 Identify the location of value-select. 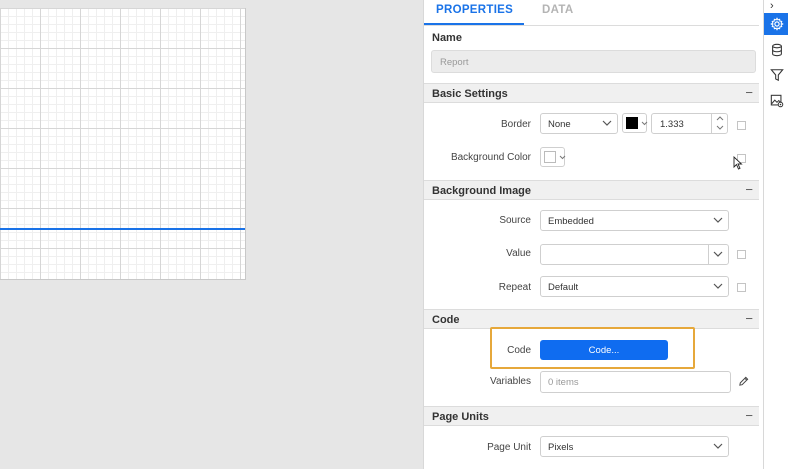
(634, 254).